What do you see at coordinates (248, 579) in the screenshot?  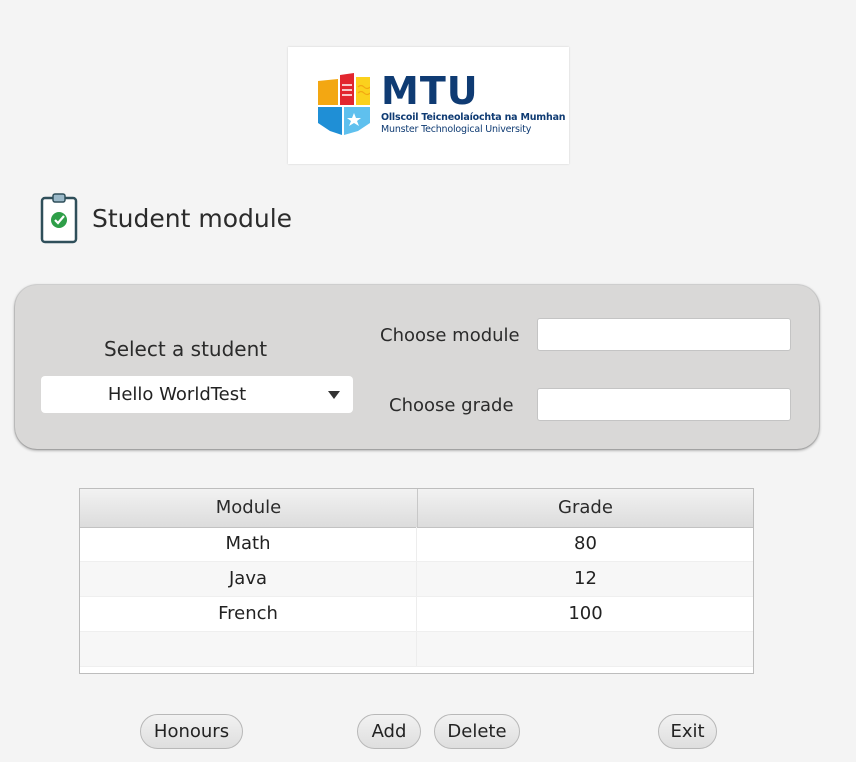 I see `cell-module: Java` at bounding box center [248, 579].